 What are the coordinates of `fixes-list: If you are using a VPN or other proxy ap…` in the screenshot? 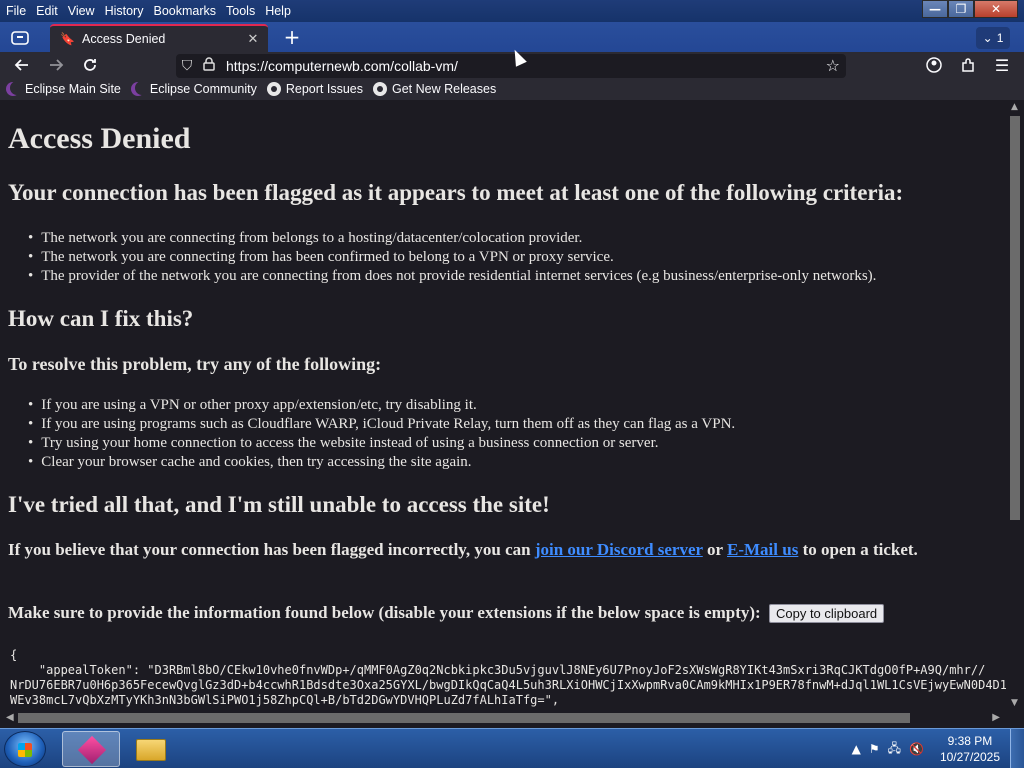 It's located at (381, 434).